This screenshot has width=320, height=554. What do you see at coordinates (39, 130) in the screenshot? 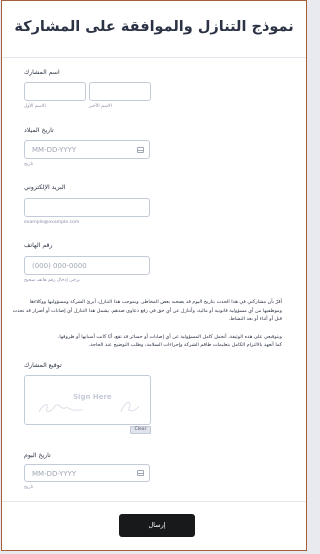
I see `birth-date-label: تاريخ الميلاد` at bounding box center [39, 130].